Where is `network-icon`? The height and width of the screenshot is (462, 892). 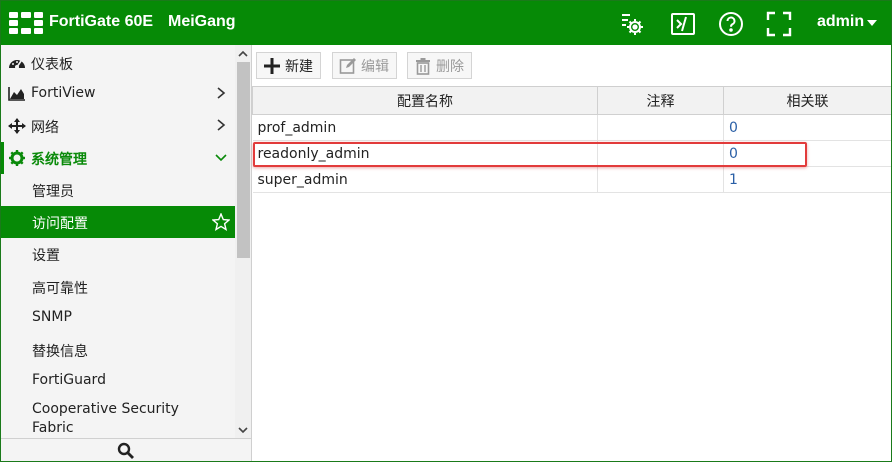 network-icon is located at coordinates (17, 126).